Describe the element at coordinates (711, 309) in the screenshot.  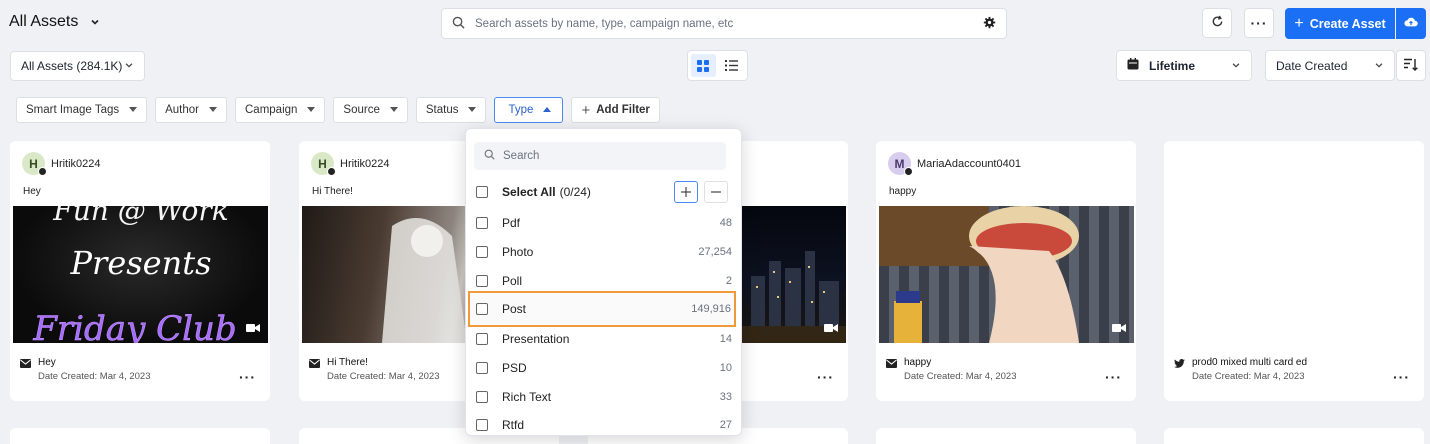
I see `option-count: 149,916` at that location.